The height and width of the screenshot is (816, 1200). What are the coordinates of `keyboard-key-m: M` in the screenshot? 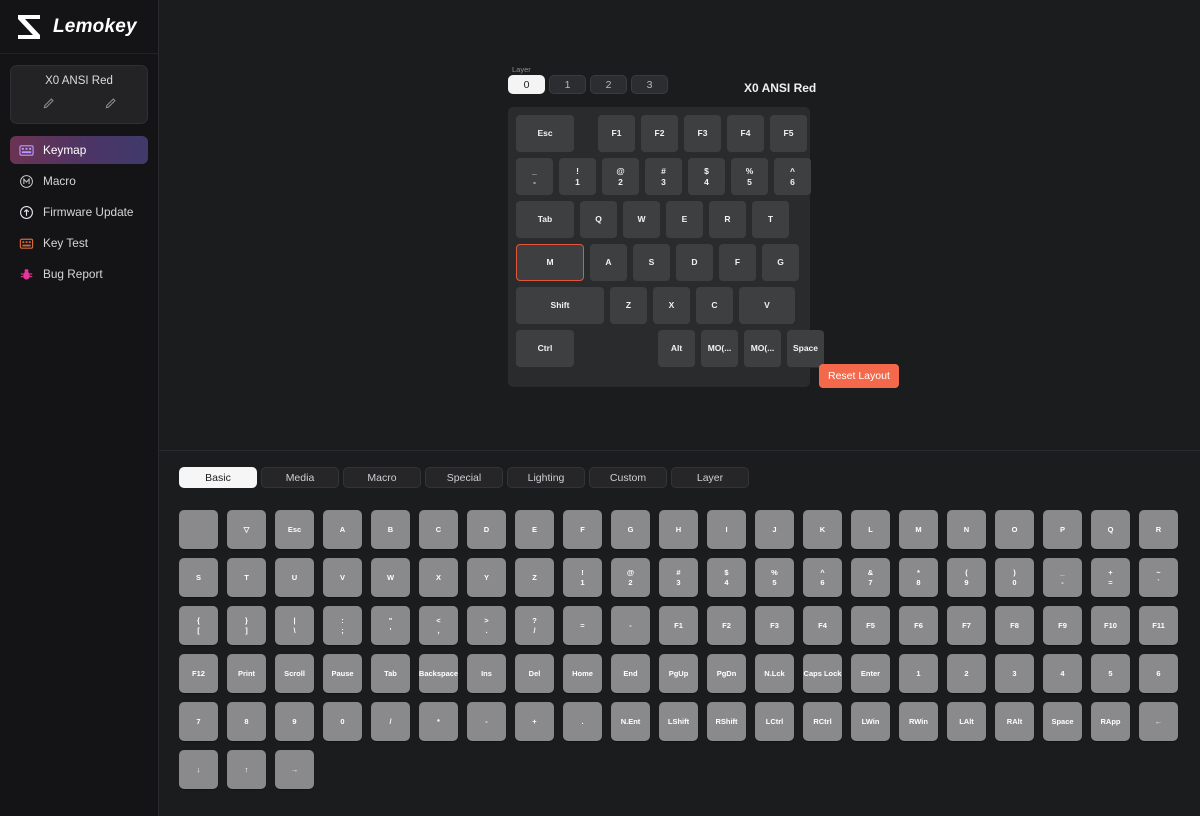 It's located at (550, 262).